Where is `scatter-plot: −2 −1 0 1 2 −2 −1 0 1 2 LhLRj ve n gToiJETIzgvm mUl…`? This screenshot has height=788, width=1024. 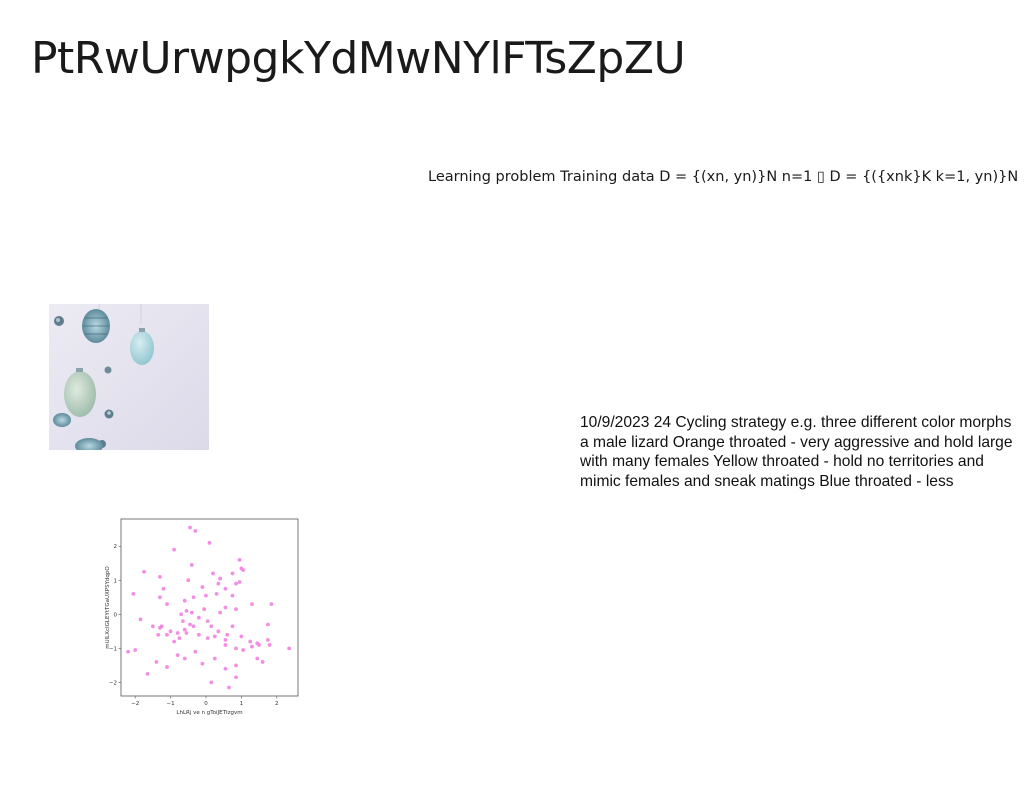
scatter-plot: −2 −1 0 1 2 −2 −1 0 1 2 LhLRj ve n gToiJETIzgvm mUl… is located at coordinates (205, 617).